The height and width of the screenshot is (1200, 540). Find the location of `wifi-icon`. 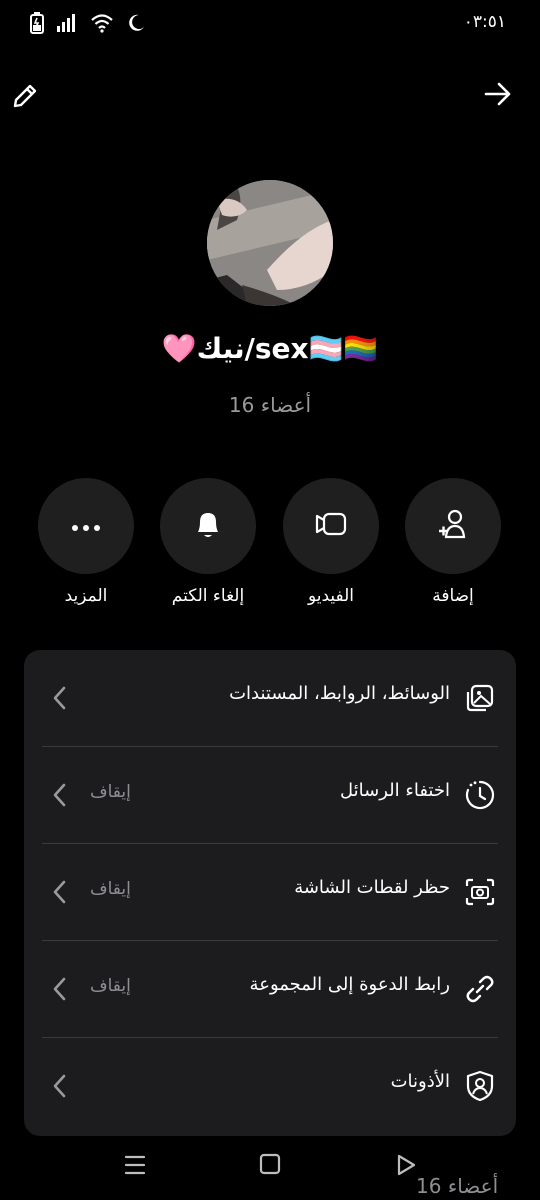

wifi-icon is located at coordinates (102, 25).